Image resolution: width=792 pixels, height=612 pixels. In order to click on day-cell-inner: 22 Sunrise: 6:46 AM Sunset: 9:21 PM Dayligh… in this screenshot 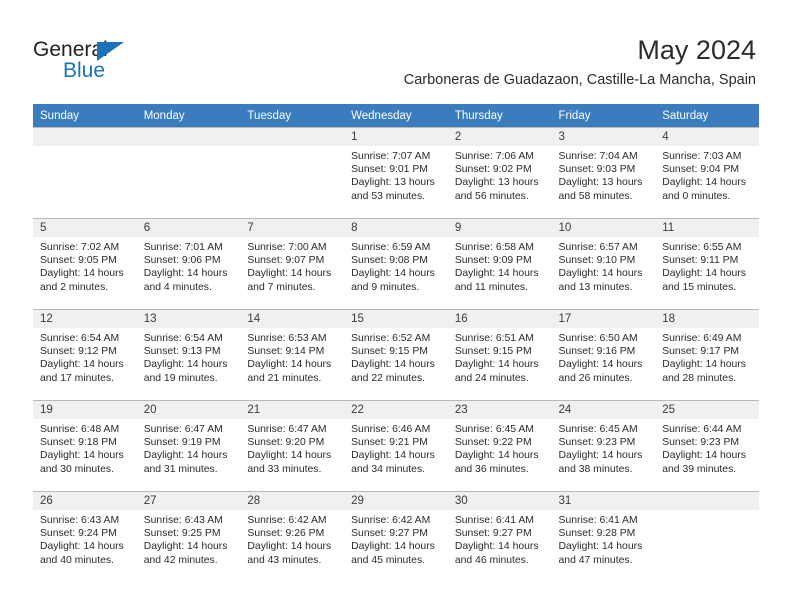, I will do `click(396, 445)`.